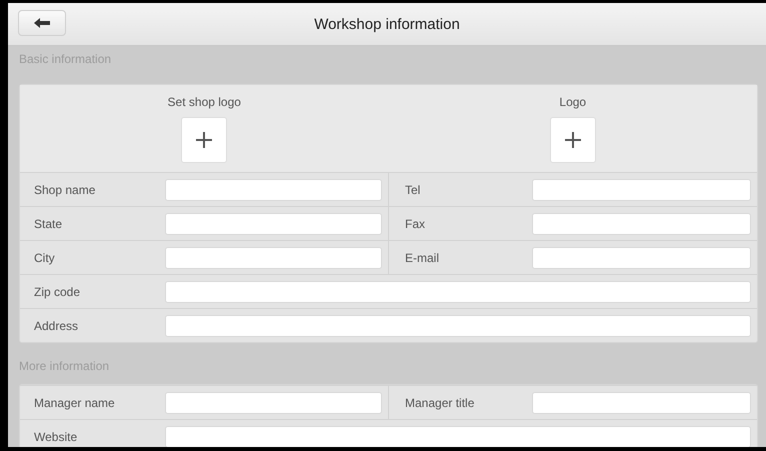 This screenshot has width=766, height=451. I want to click on field-label: Website, so click(55, 437).